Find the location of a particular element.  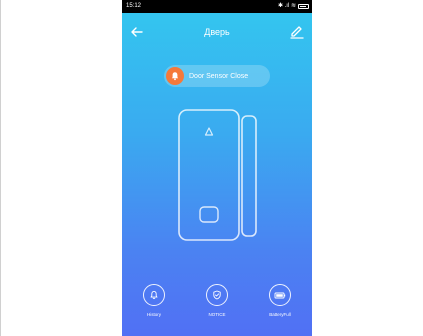

battery-button: BatteryFull is located at coordinates (280, 304).